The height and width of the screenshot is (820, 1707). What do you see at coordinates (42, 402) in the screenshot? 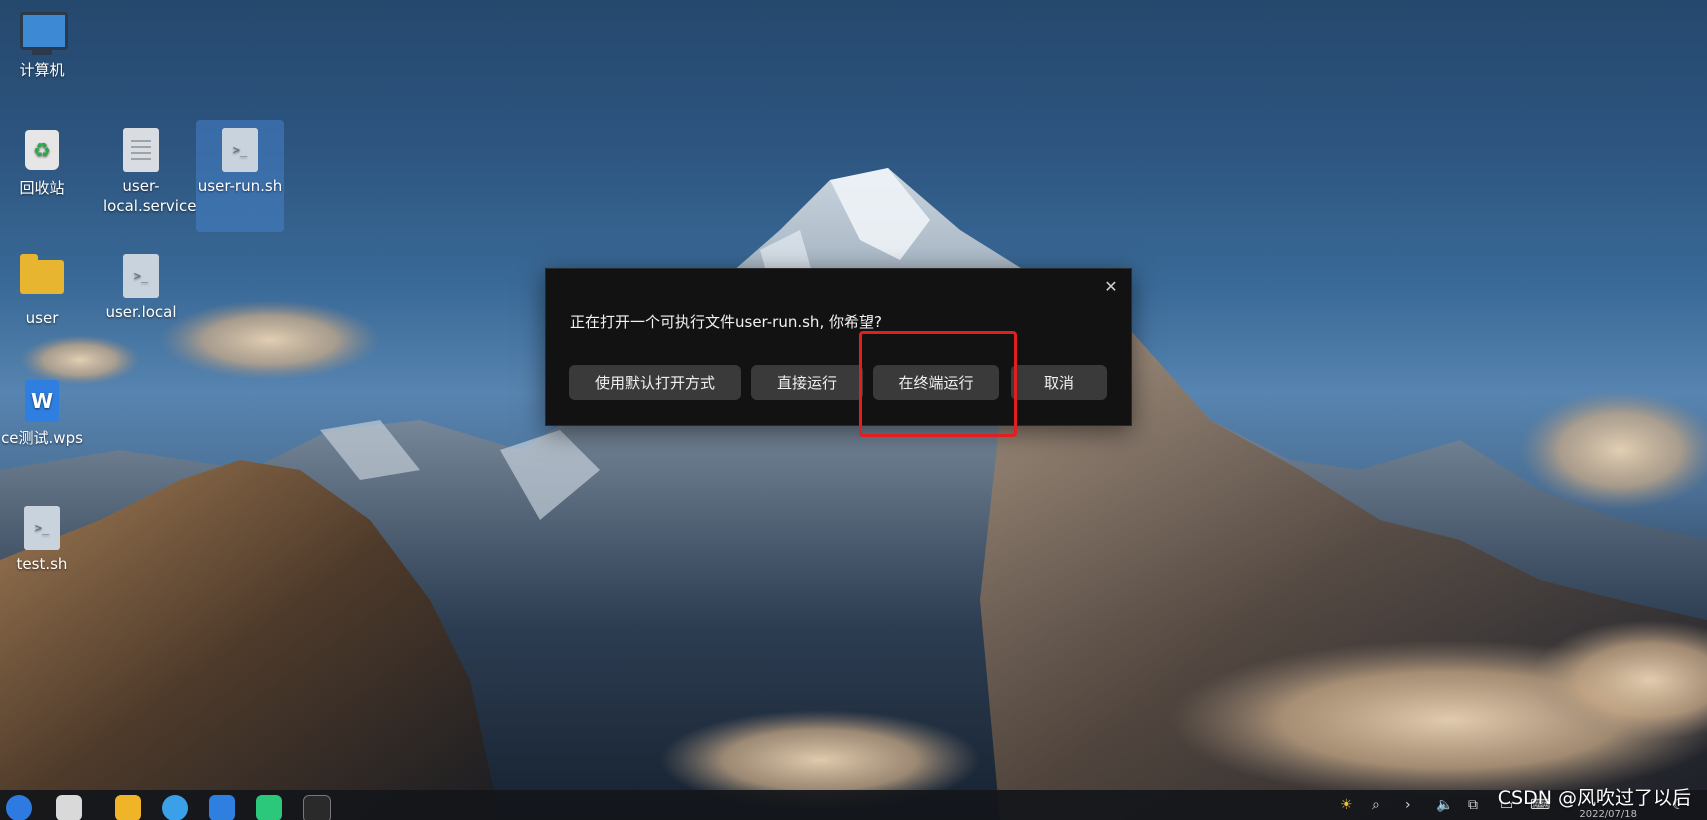
I see `wps-document-icon: W` at bounding box center [42, 402].